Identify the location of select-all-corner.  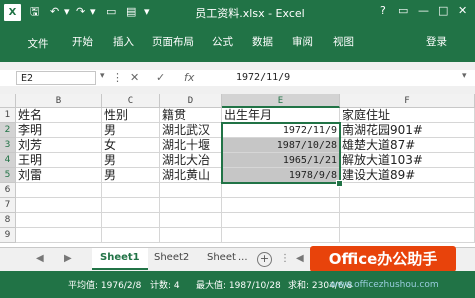
(8, 101).